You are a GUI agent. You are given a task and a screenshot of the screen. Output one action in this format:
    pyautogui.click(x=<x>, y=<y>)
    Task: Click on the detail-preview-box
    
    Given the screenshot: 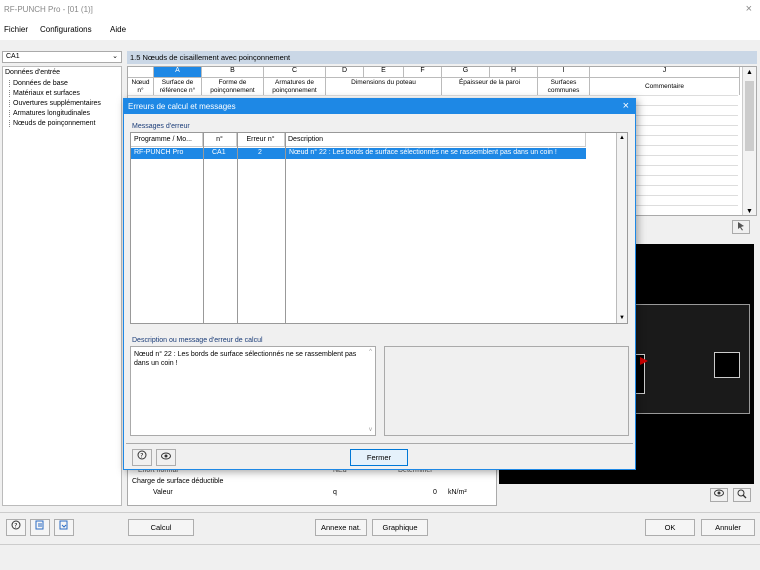 What is the action you would take?
    pyautogui.click(x=506, y=391)
    